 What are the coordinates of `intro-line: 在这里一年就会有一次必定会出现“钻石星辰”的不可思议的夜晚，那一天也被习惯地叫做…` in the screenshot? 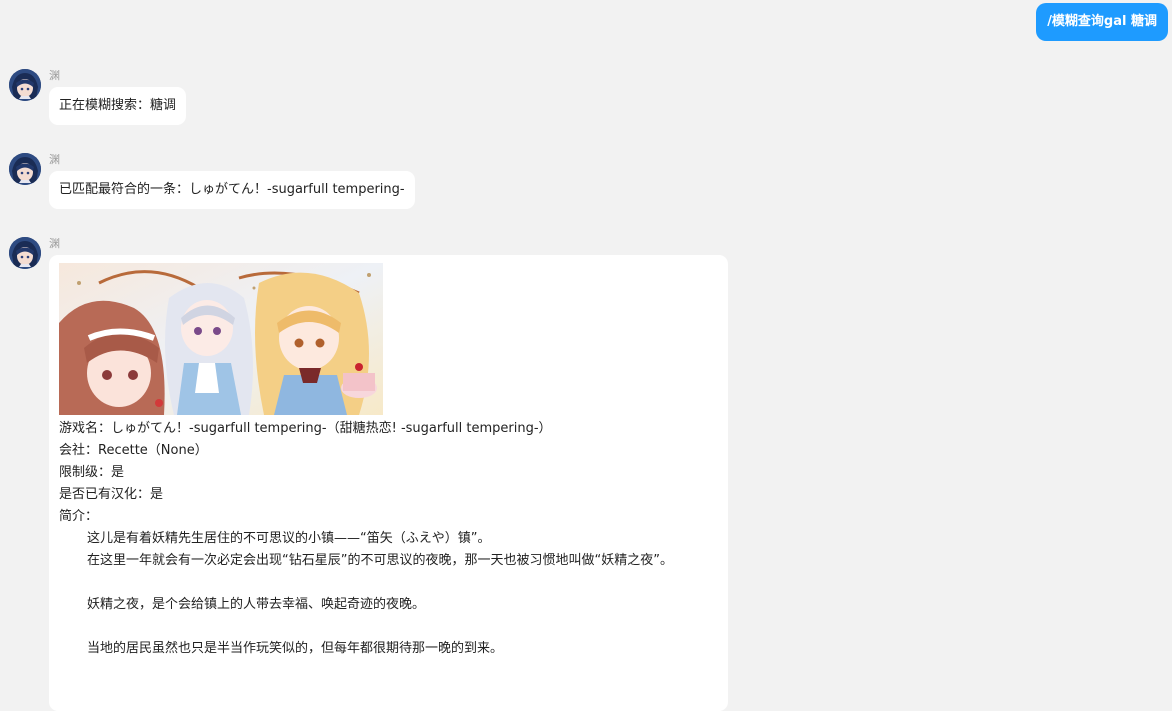 It's located at (380, 560).